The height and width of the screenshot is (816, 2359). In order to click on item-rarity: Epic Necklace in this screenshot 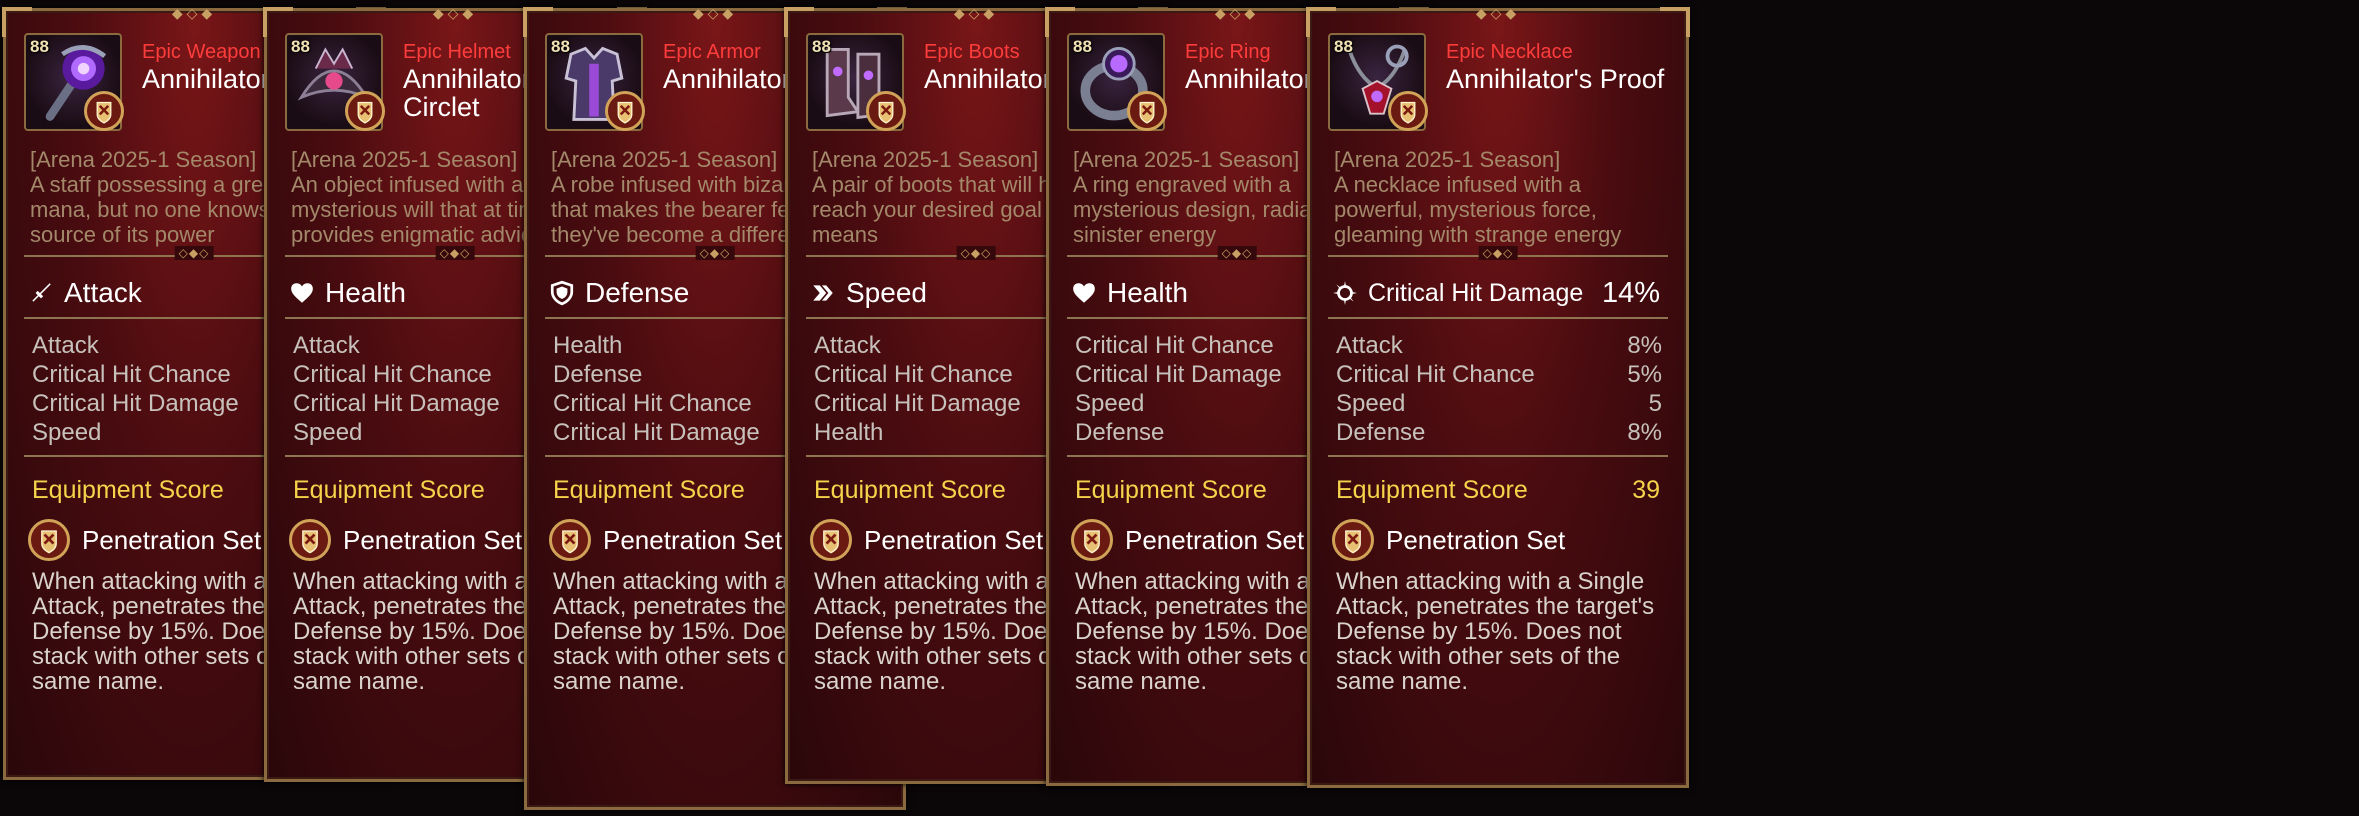, I will do `click(1509, 52)`.